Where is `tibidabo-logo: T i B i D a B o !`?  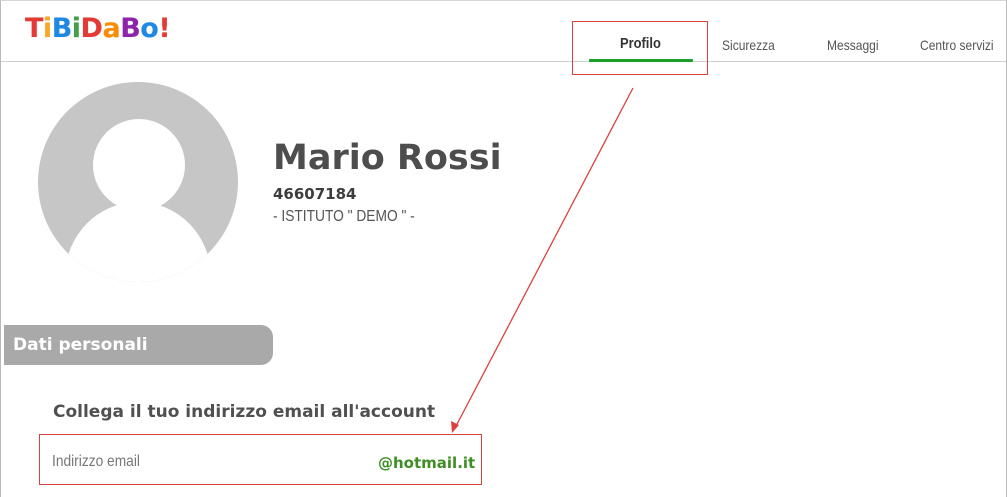 tibidabo-logo: T i B i D a B o ! is located at coordinates (98, 28).